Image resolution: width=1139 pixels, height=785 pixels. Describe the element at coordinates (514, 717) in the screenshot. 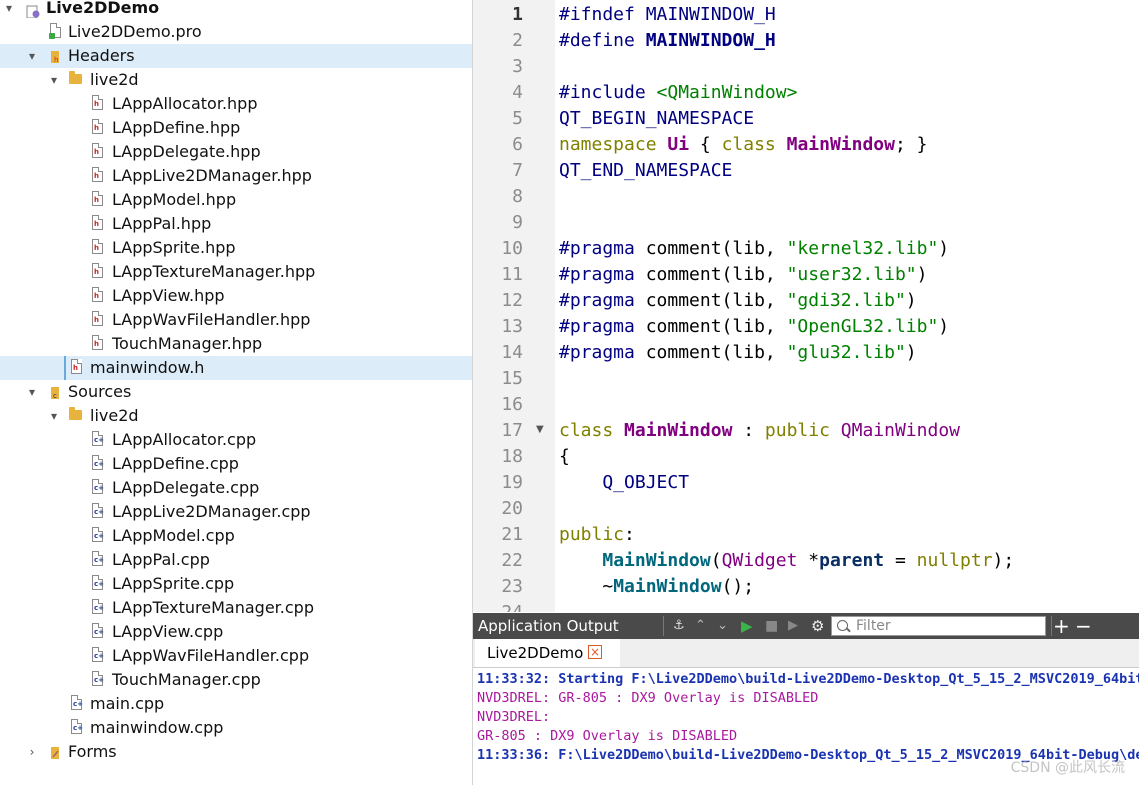

I see `output-line: NVD3DREL:` at that location.